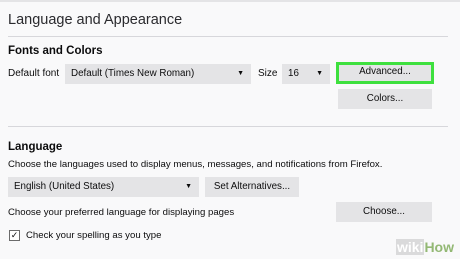  I want to click on language-select: English (United States) ▼, so click(103, 187).